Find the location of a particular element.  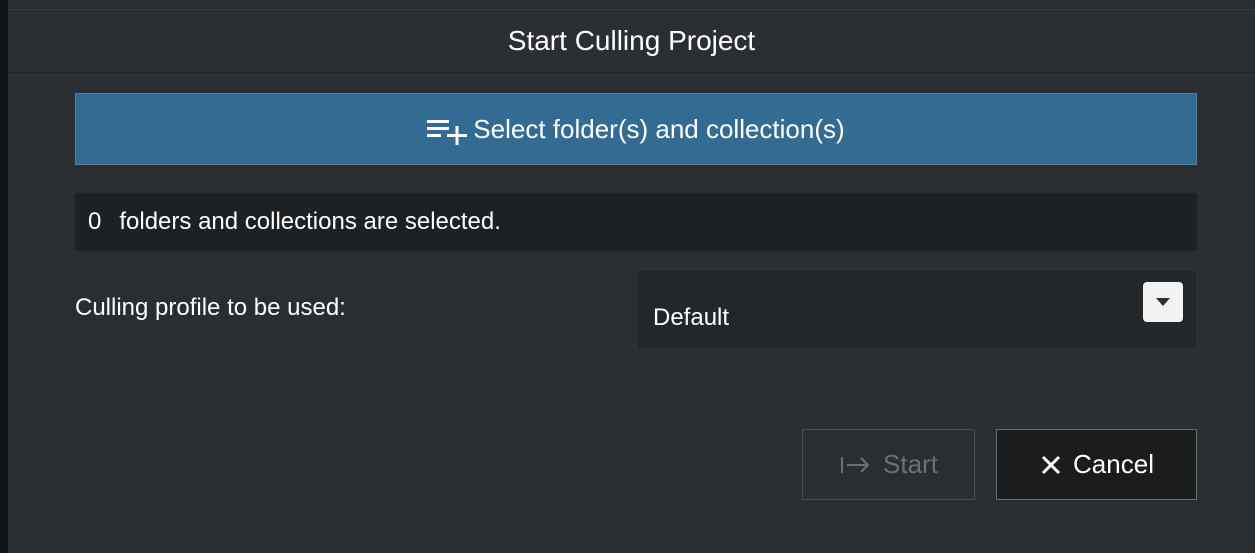

select-folders-button: Select folder(s) and collection(s) is located at coordinates (636, 129).